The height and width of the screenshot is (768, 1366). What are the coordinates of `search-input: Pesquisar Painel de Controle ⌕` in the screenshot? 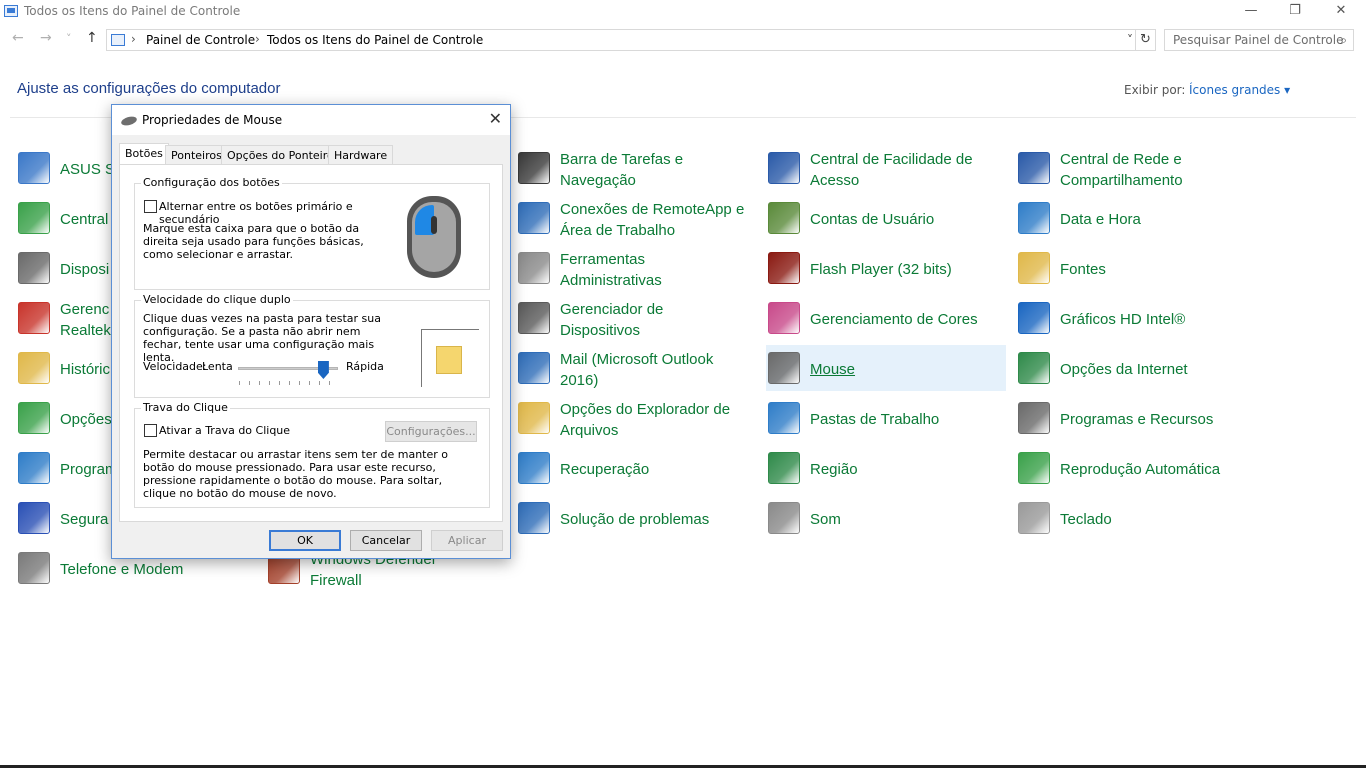 It's located at (1259, 40).